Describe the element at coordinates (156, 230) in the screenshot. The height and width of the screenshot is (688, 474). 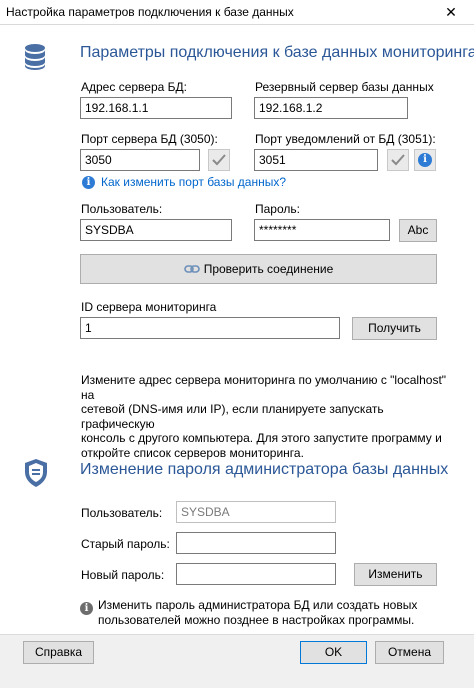
I see `user-input: SYSDBA` at that location.